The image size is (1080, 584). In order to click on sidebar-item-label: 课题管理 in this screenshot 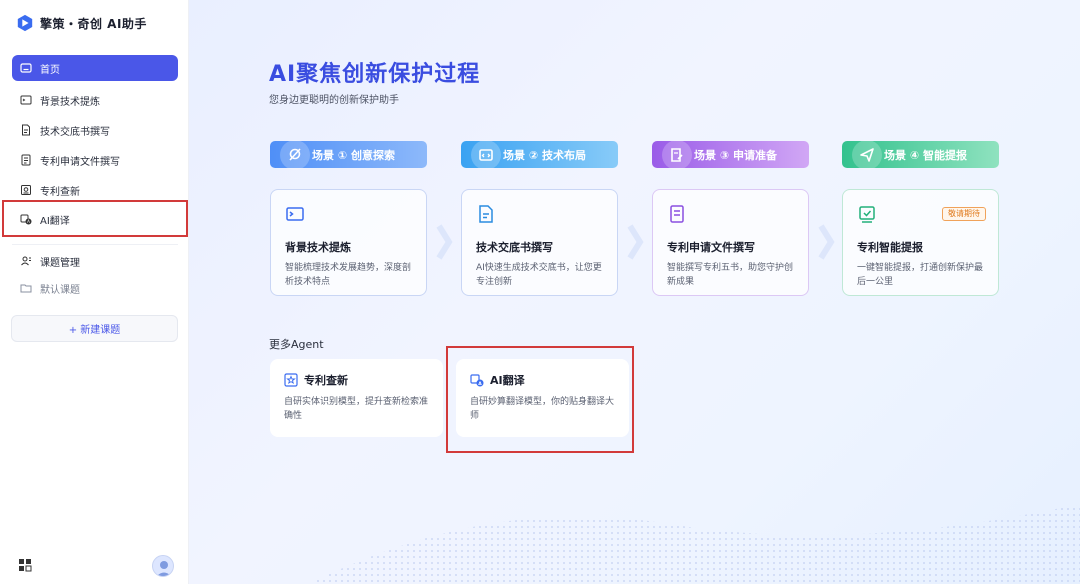, I will do `click(60, 263)`.